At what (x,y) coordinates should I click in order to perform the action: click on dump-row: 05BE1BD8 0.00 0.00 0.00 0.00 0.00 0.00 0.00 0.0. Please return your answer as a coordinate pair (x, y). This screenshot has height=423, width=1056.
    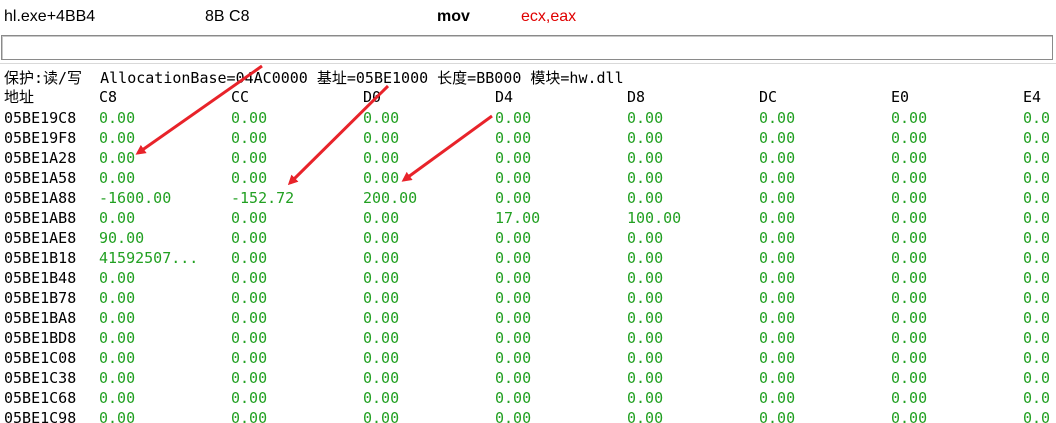
    Looking at the image, I should click on (528, 338).